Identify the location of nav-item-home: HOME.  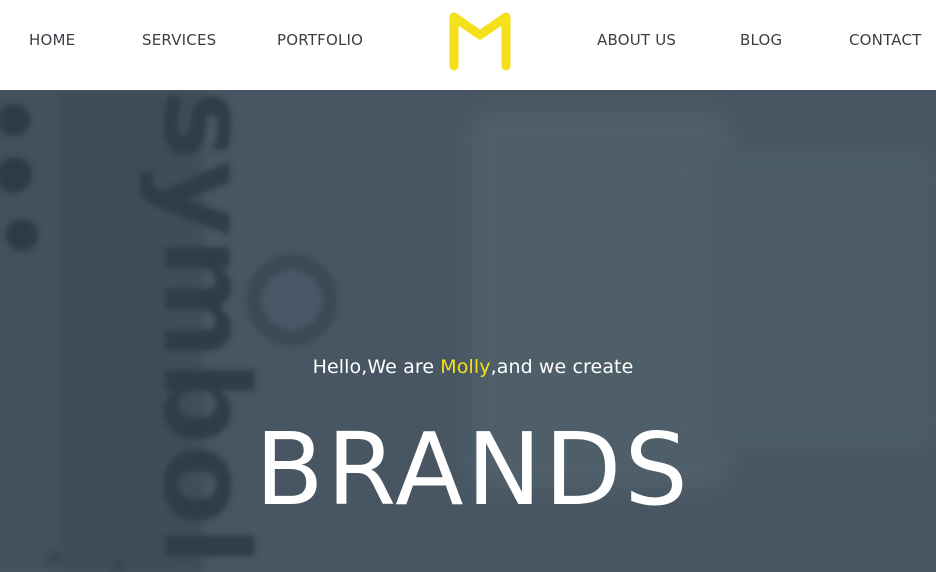
(52, 40).